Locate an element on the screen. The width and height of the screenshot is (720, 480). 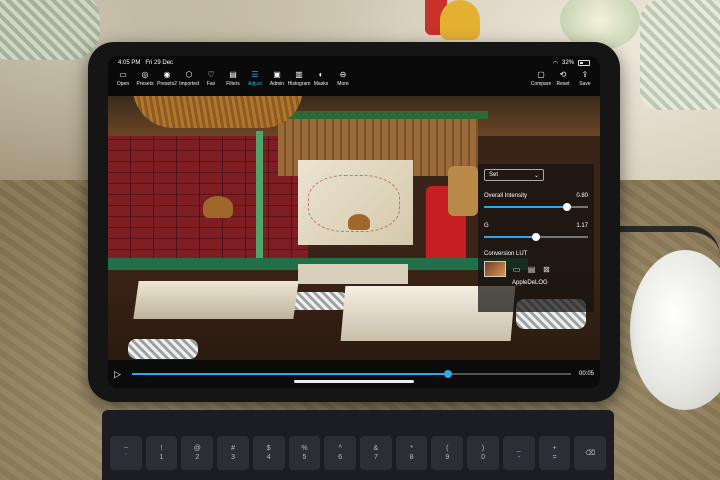
keyboard-key: _ - is located at coordinates (518, 453).